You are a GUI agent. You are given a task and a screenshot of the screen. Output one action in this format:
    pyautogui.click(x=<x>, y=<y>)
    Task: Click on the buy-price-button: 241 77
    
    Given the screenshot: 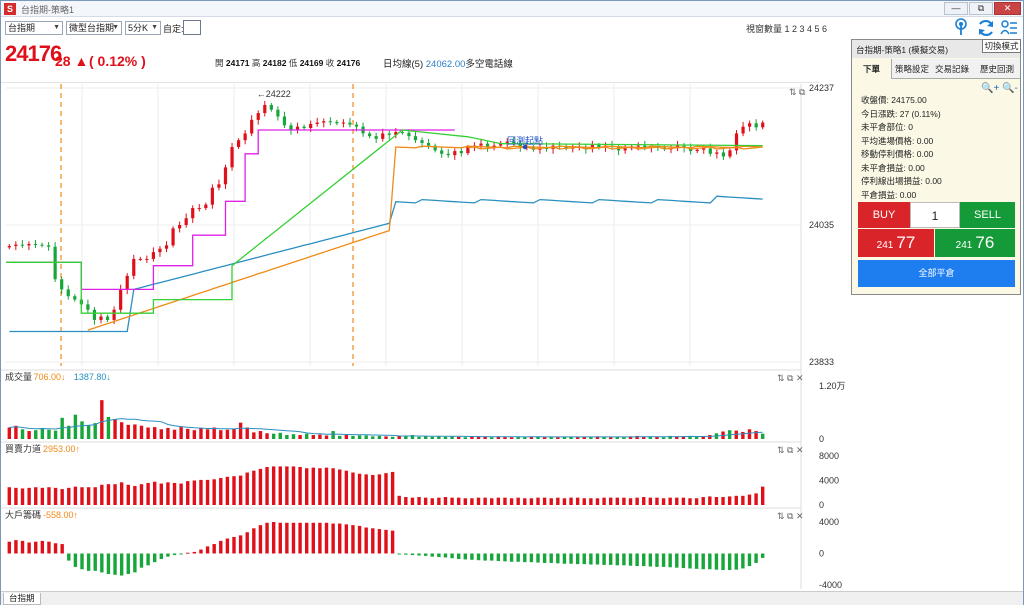 What is the action you would take?
    pyautogui.click(x=896, y=243)
    